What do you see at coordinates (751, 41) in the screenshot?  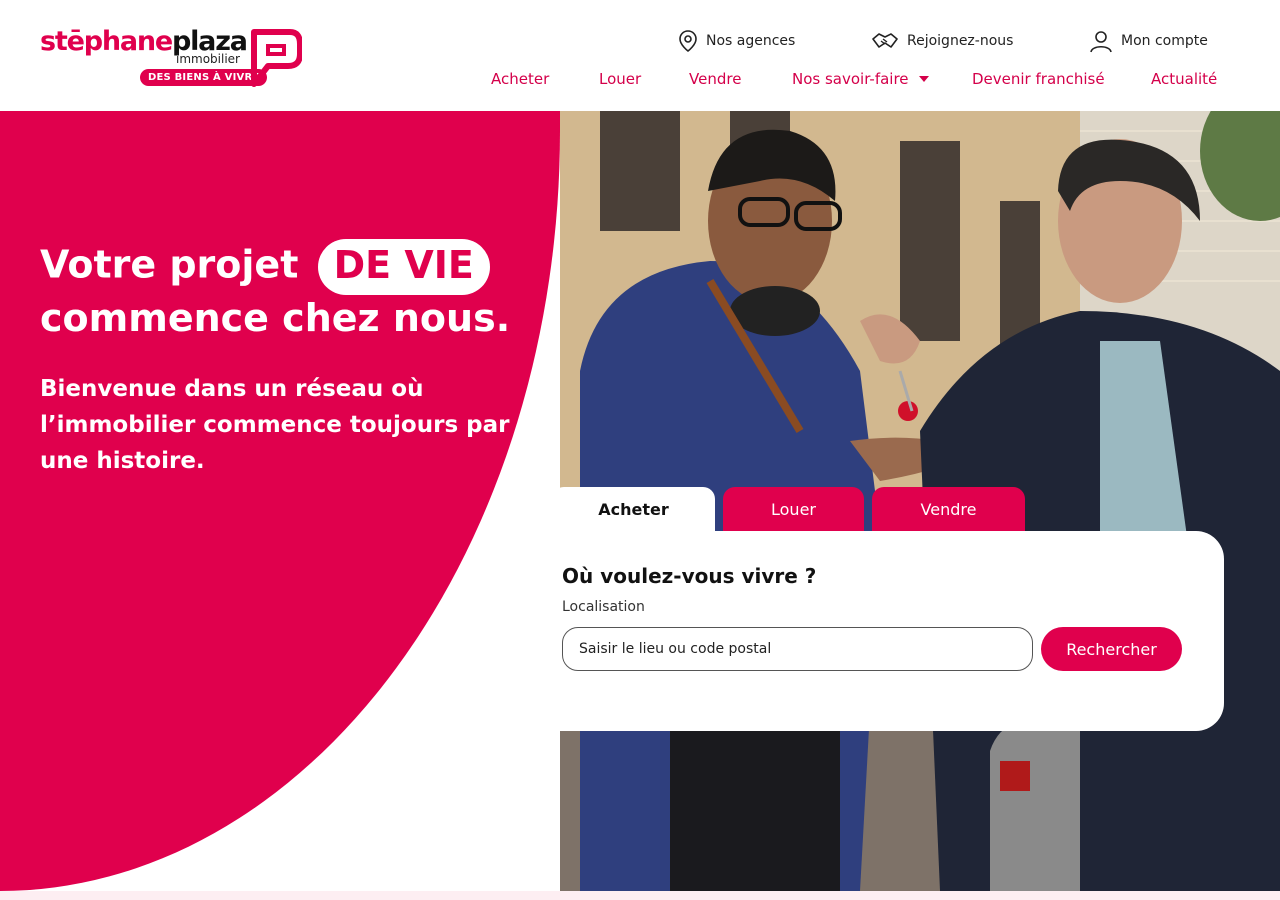 I see `util-item-agences-label: Nos agences` at bounding box center [751, 41].